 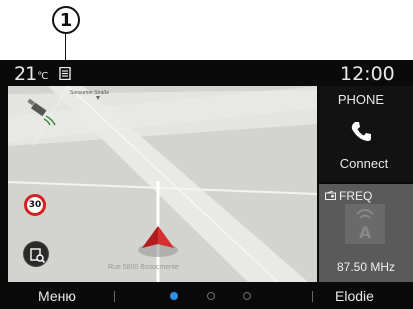 I want to click on speed-limit-sign: 30, so click(x=35, y=205).